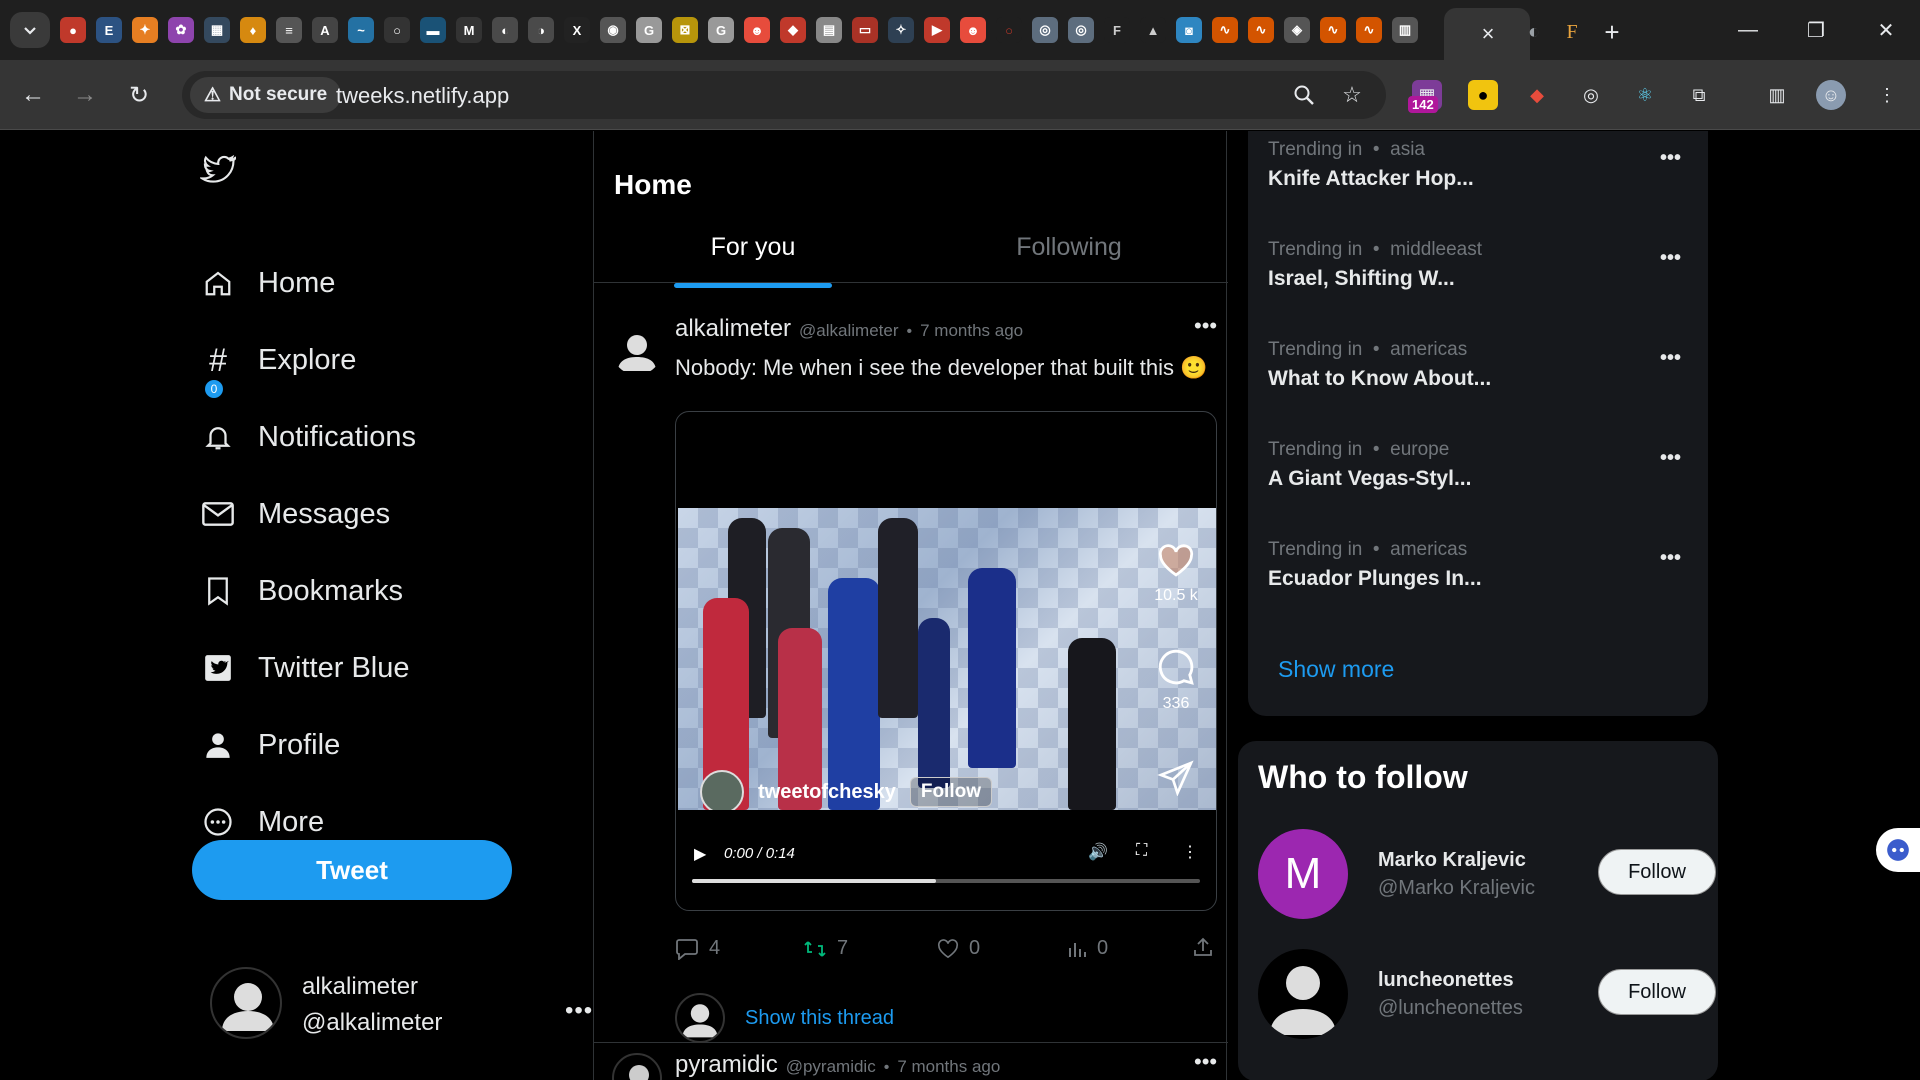 Image resolution: width=1920 pixels, height=1080 pixels. I want to click on tab-favicon: ≡, so click(289, 30).